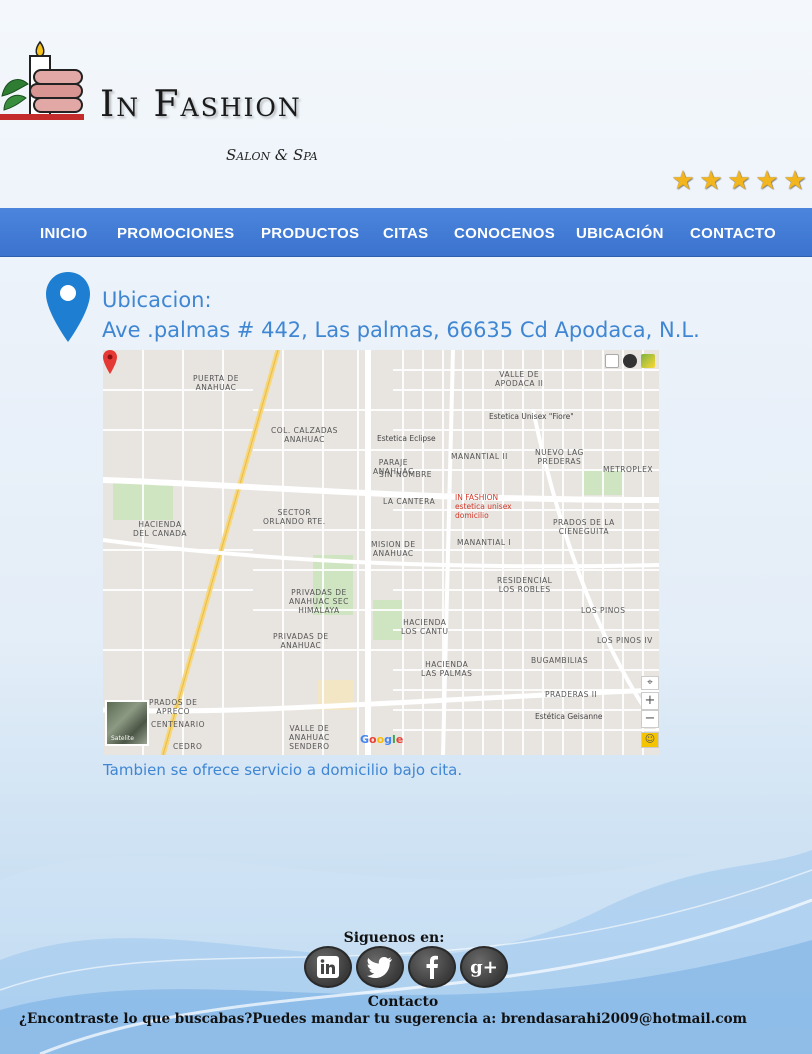 The width and height of the screenshot is (812, 1054). What do you see at coordinates (612, 361) in the screenshot?
I see `grid-icon` at bounding box center [612, 361].